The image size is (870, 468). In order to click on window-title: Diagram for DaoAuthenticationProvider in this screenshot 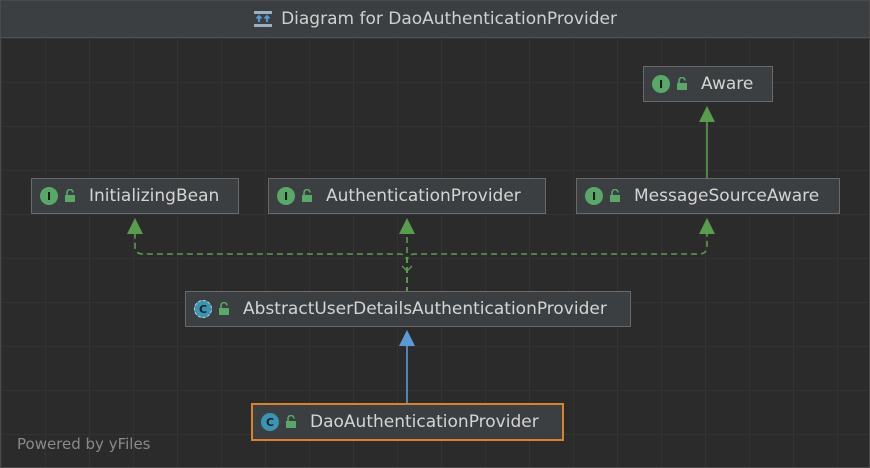, I will do `click(449, 19)`.